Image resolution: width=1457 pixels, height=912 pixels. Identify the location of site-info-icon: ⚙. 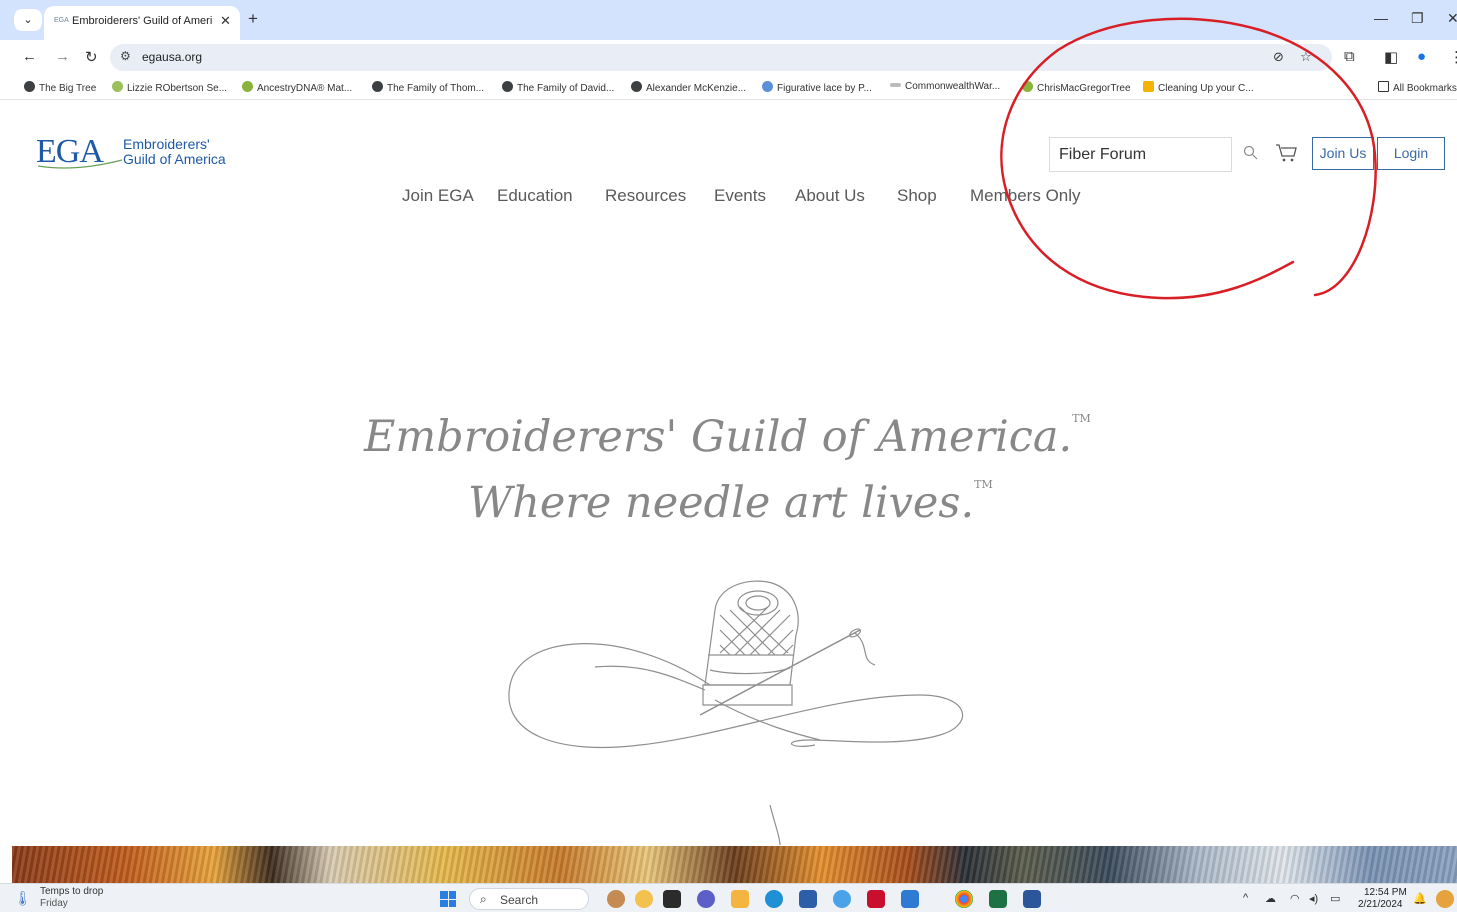
(125, 56).